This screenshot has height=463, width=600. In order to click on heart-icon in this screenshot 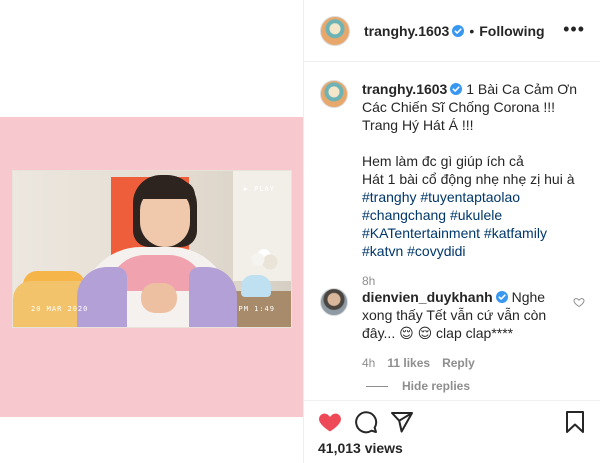, I will do `click(330, 422)`.